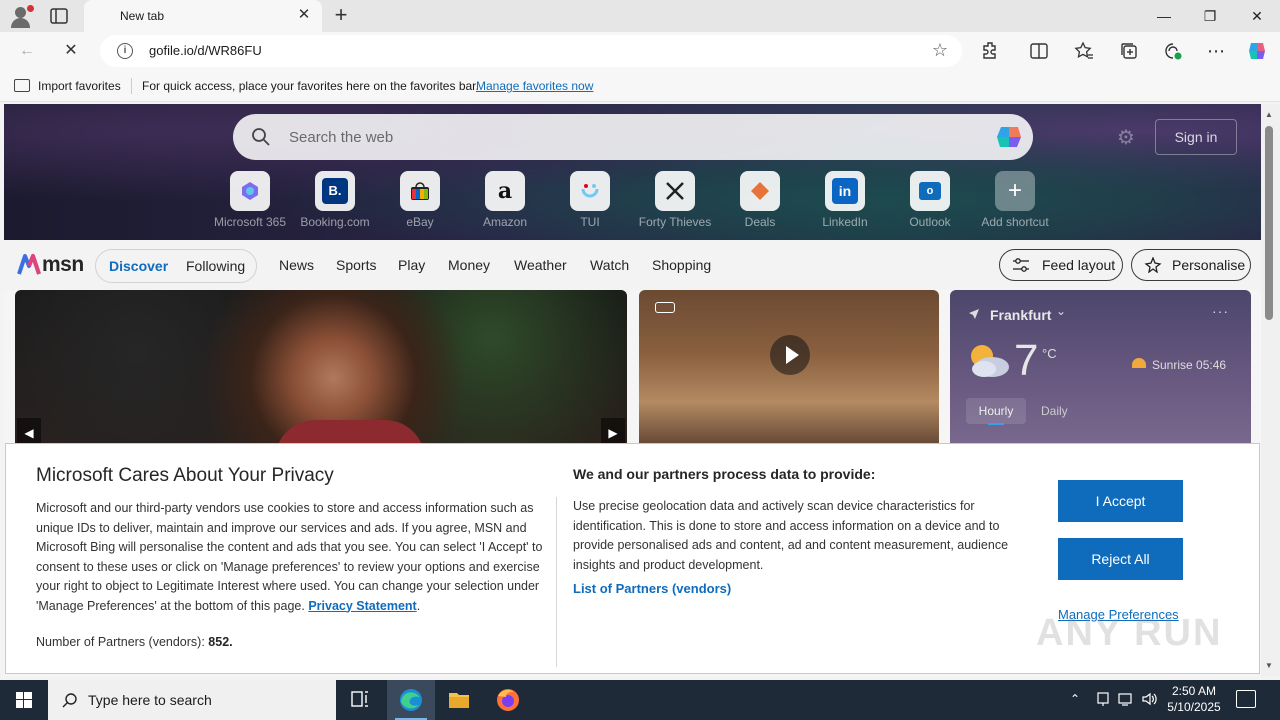  Describe the element at coordinates (1270, 390) in the screenshot. I see `page-scrollbar: ▲ ▼` at that location.